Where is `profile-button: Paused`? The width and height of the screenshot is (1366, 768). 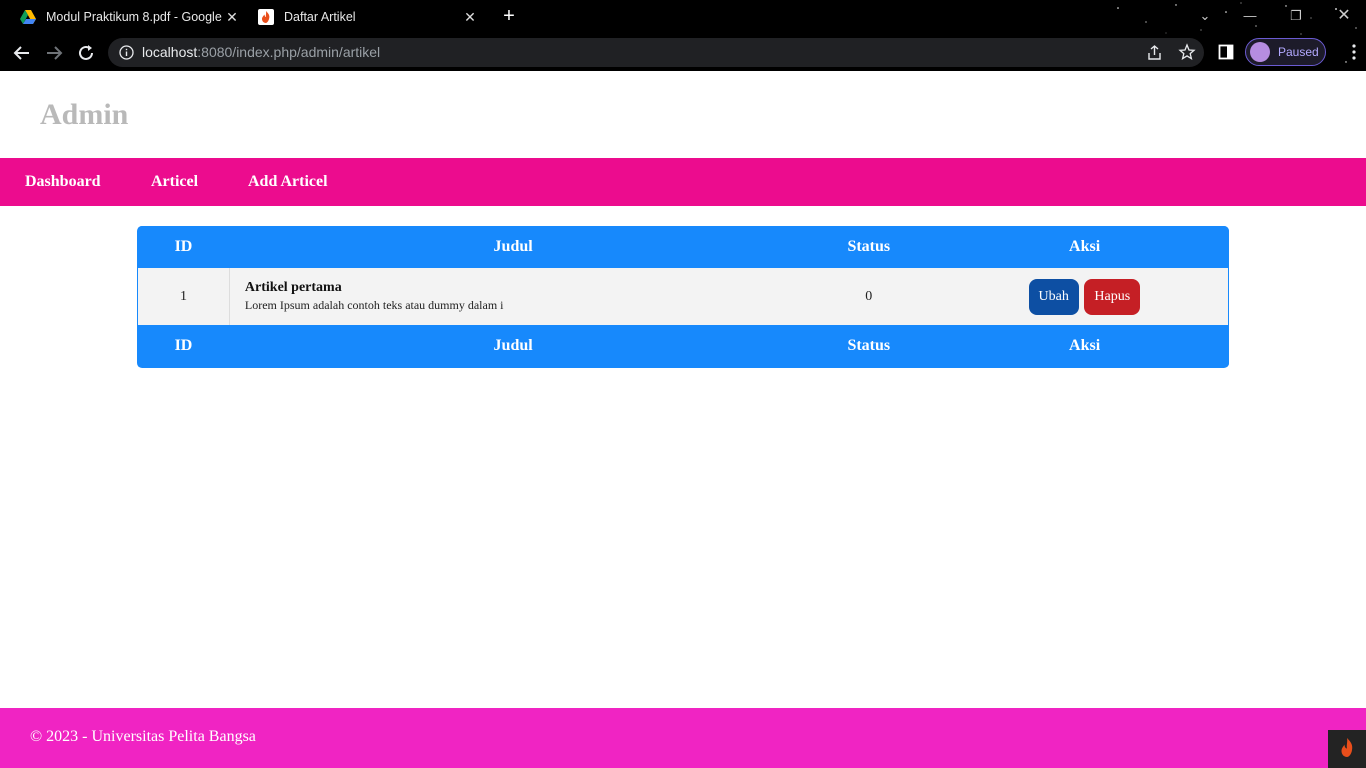 profile-button: Paused is located at coordinates (1285, 52).